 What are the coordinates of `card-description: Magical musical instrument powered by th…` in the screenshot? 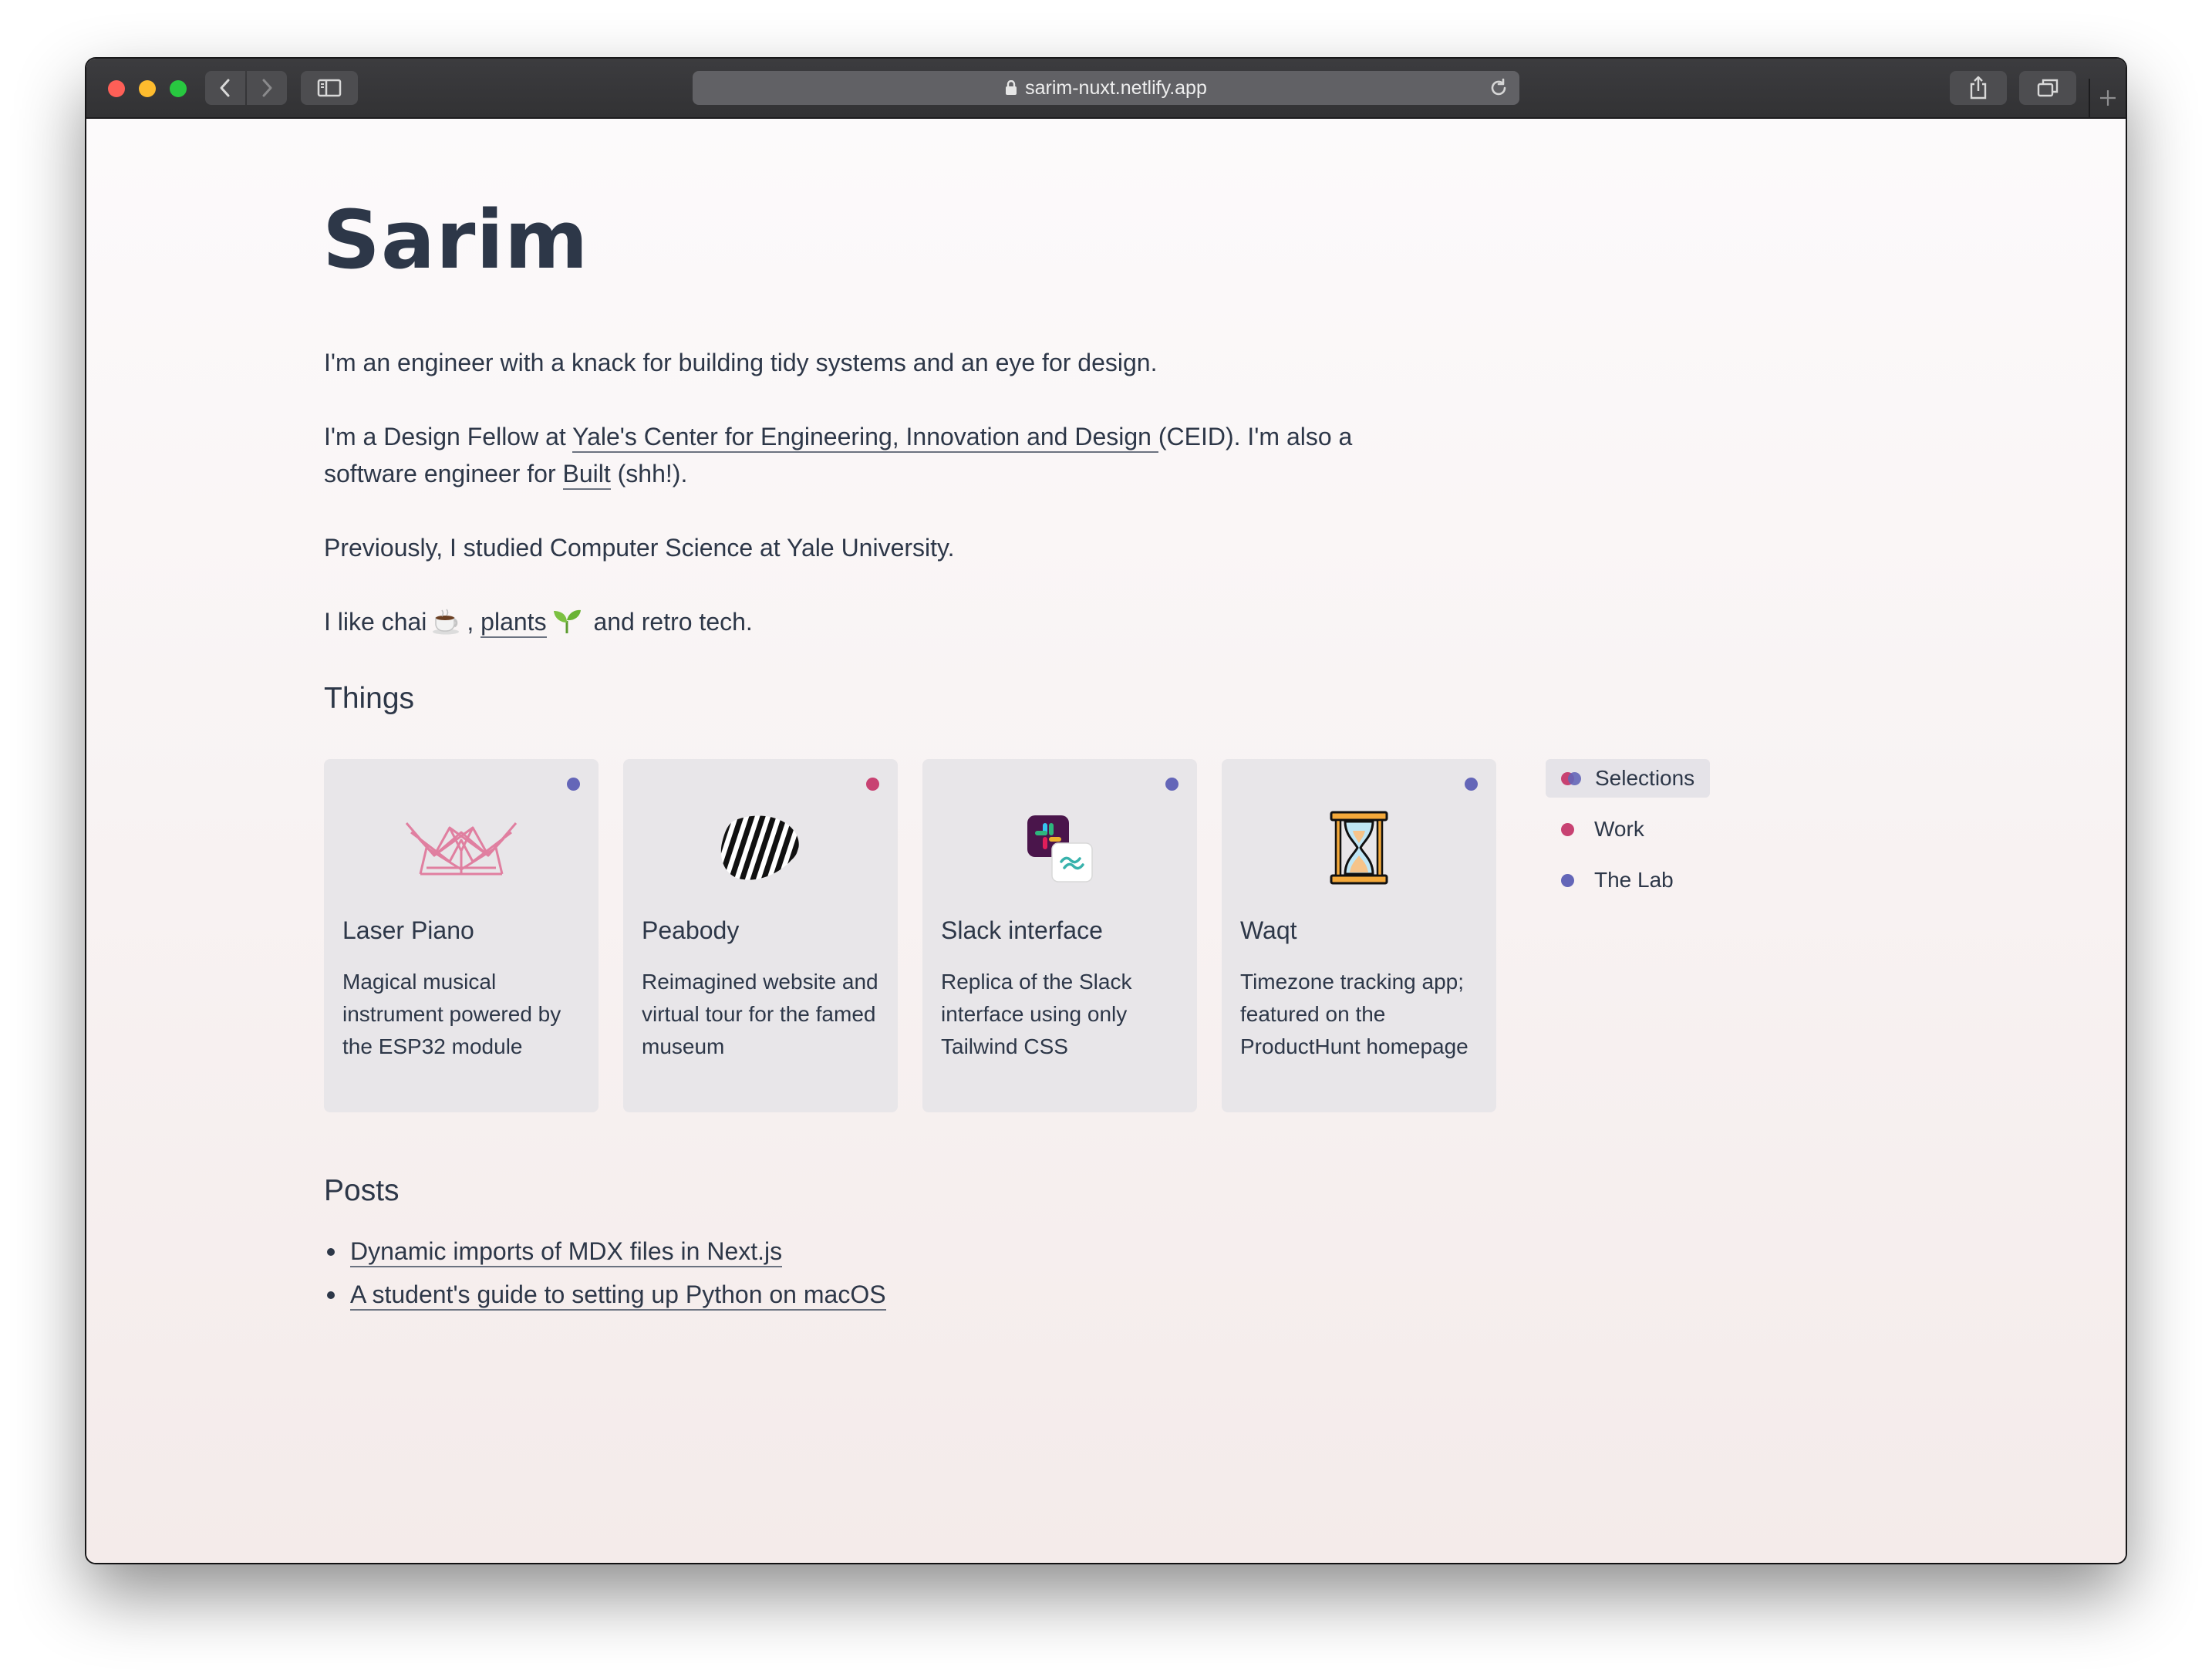 It's located at (451, 1014).